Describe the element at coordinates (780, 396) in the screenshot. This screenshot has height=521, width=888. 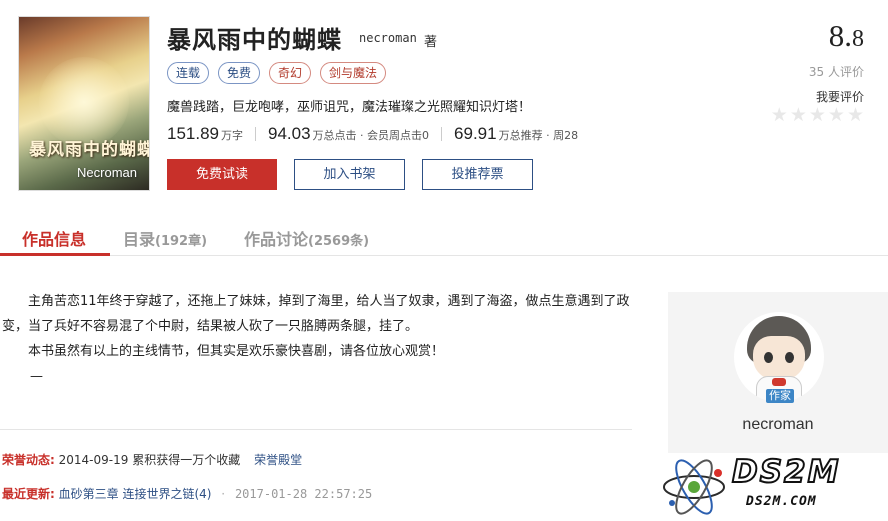
I see `author-badge: 作家` at that location.